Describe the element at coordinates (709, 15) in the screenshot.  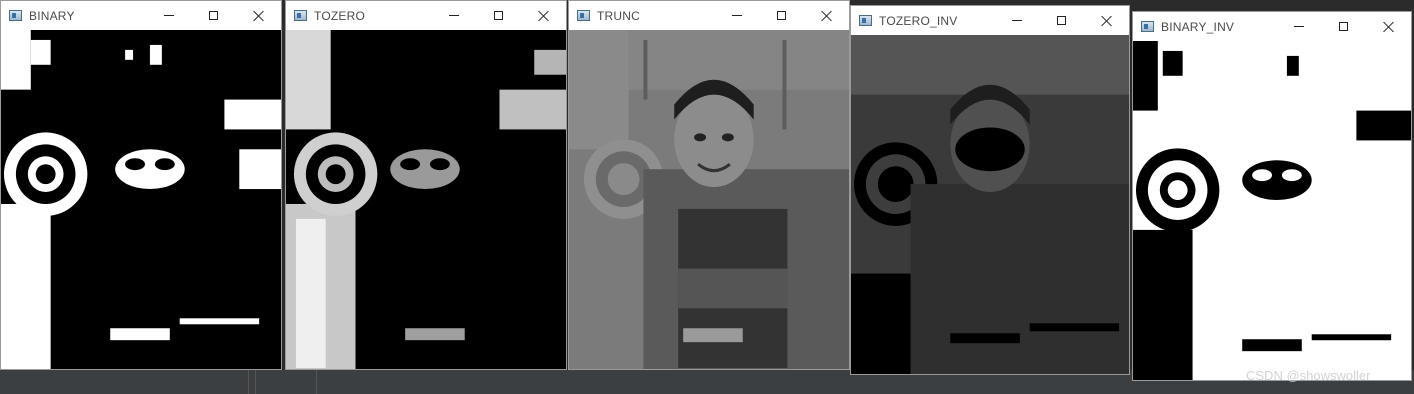
I see `title-bar: TRUNC` at that location.